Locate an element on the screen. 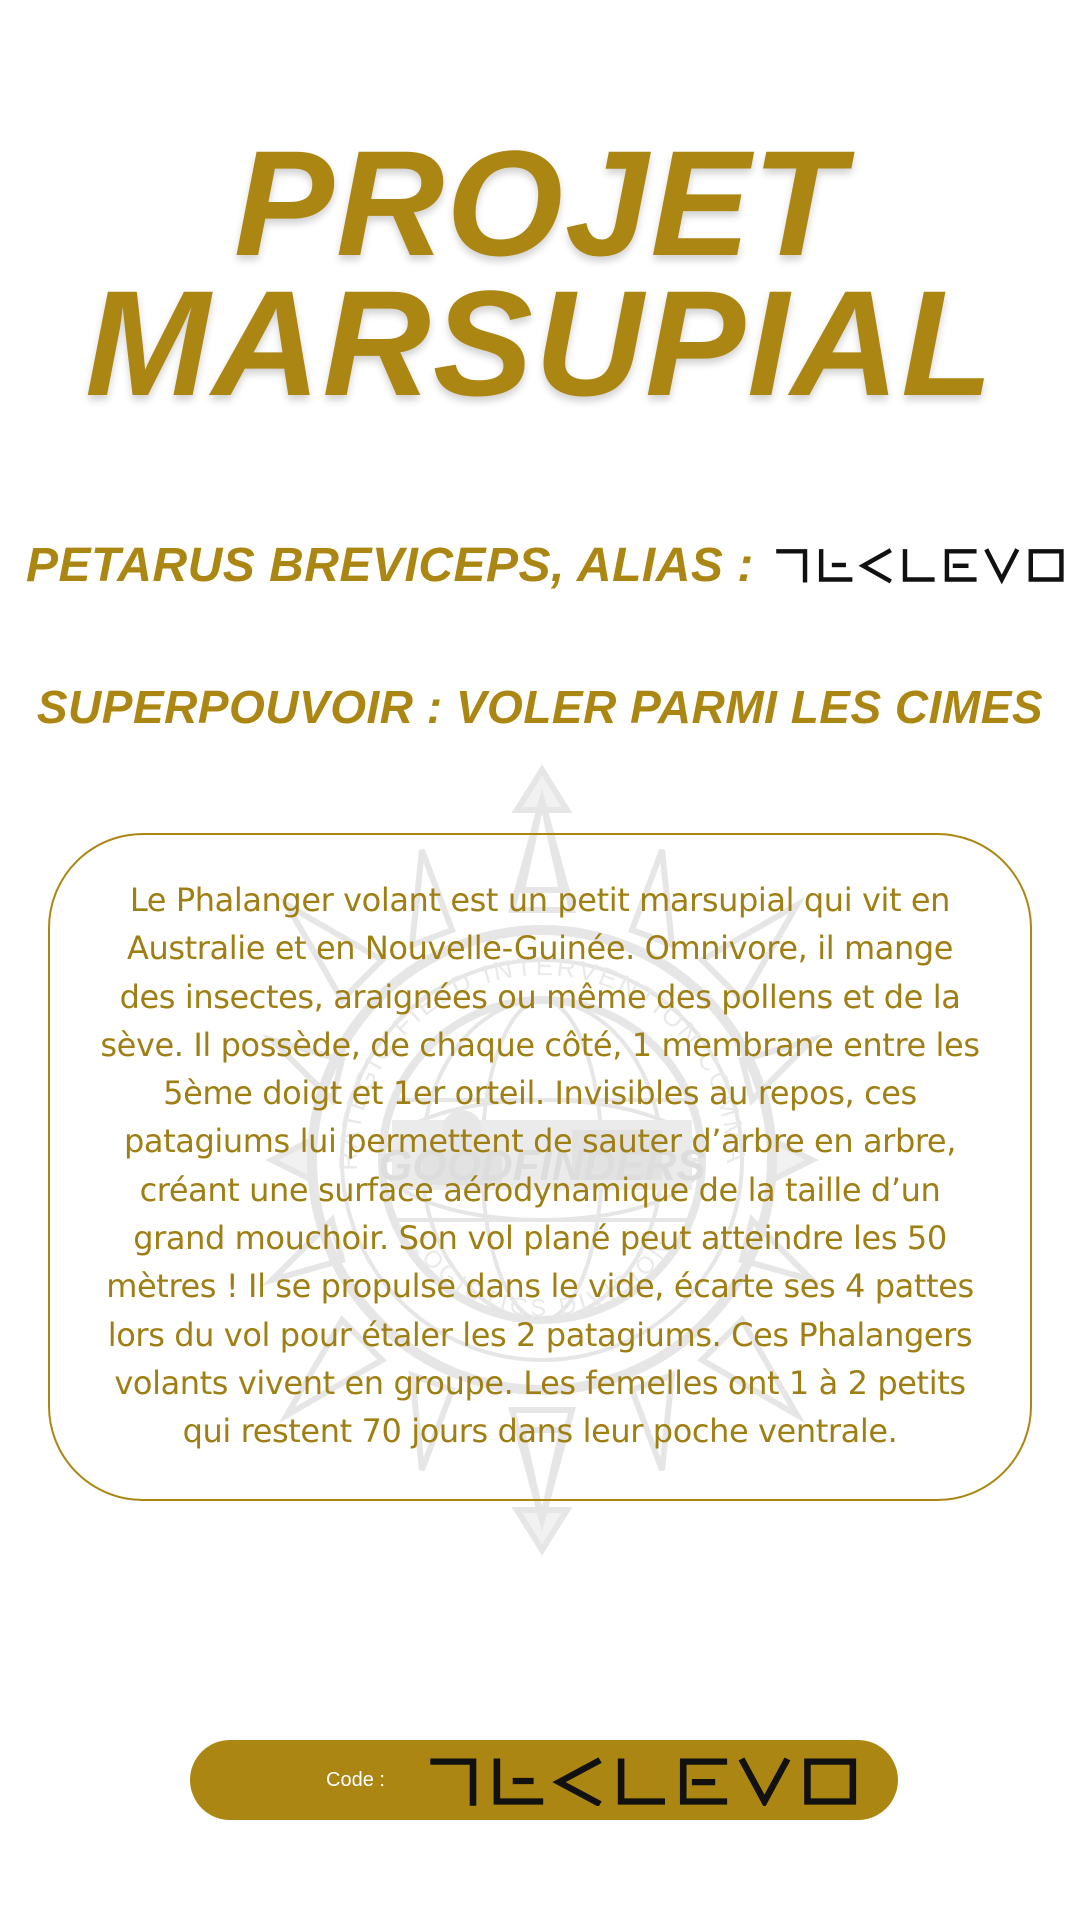 Image resolution: width=1080 pixels, height=1920 pixels. code-label: Code : is located at coordinates (355, 1780).